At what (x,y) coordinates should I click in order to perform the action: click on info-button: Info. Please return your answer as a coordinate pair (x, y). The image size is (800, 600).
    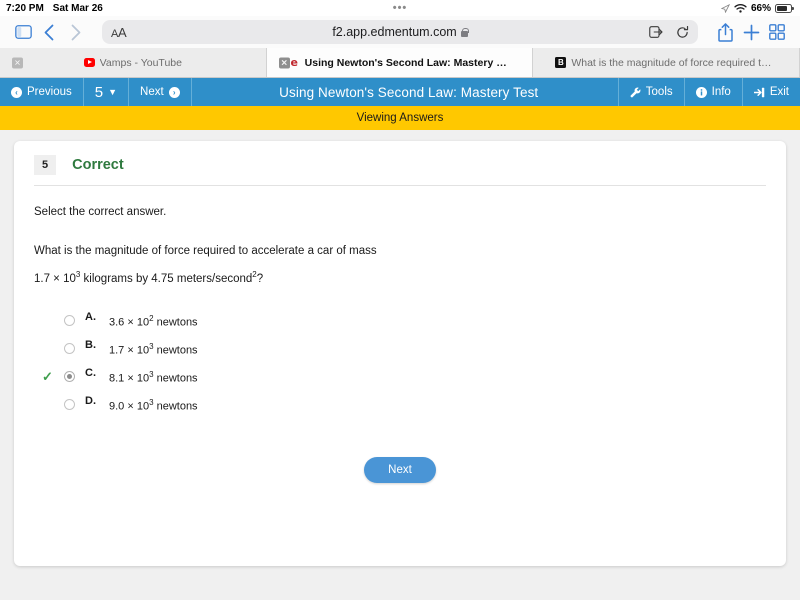
    Looking at the image, I should click on (712, 92).